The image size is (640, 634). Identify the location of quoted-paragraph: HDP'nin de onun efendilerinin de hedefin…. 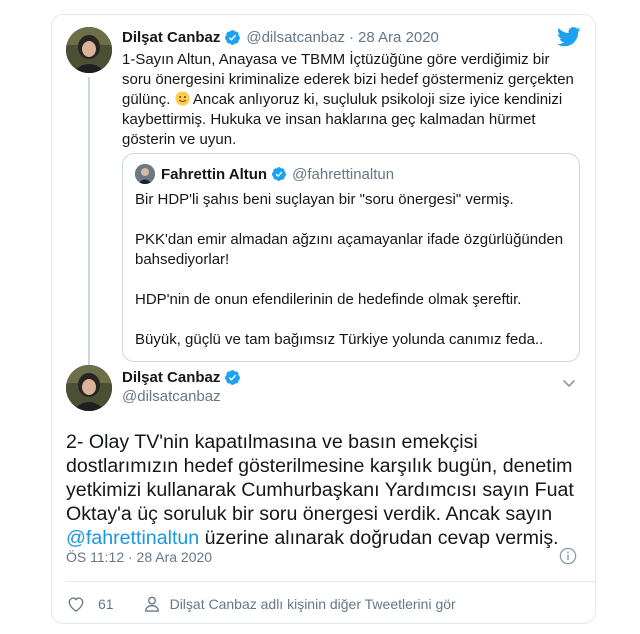
(328, 299).